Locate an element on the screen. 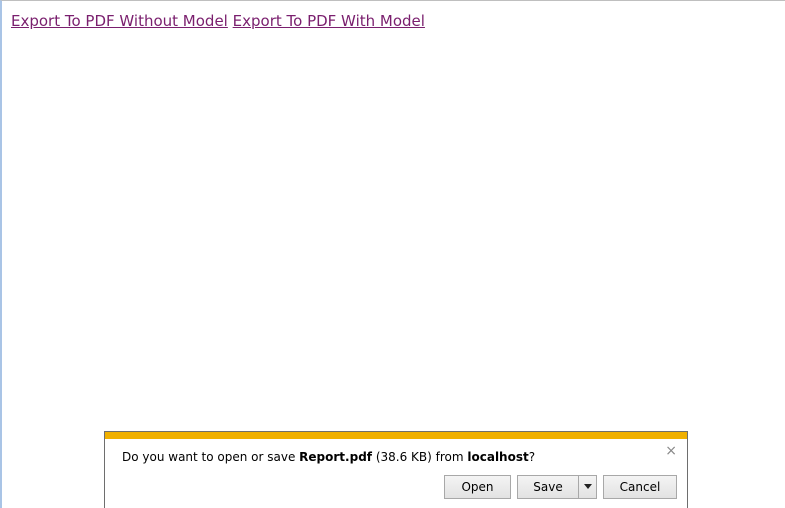 Image resolution: width=785 pixels, height=508 pixels. file-size: (38.6 KB) from is located at coordinates (420, 457).